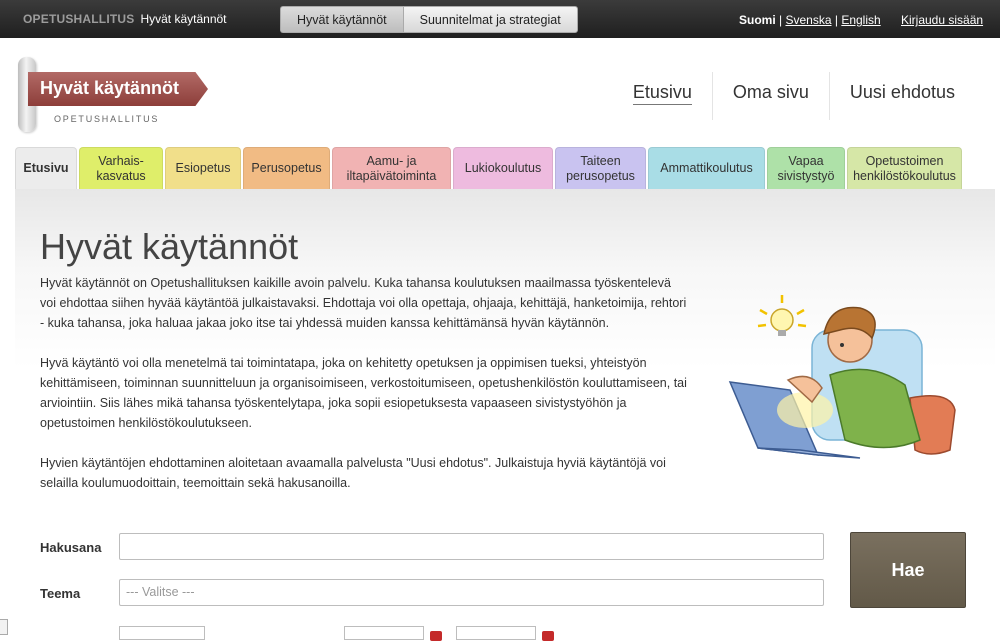  What do you see at coordinates (806, 175) in the screenshot?
I see `tab-label: sivistystyö` at bounding box center [806, 175].